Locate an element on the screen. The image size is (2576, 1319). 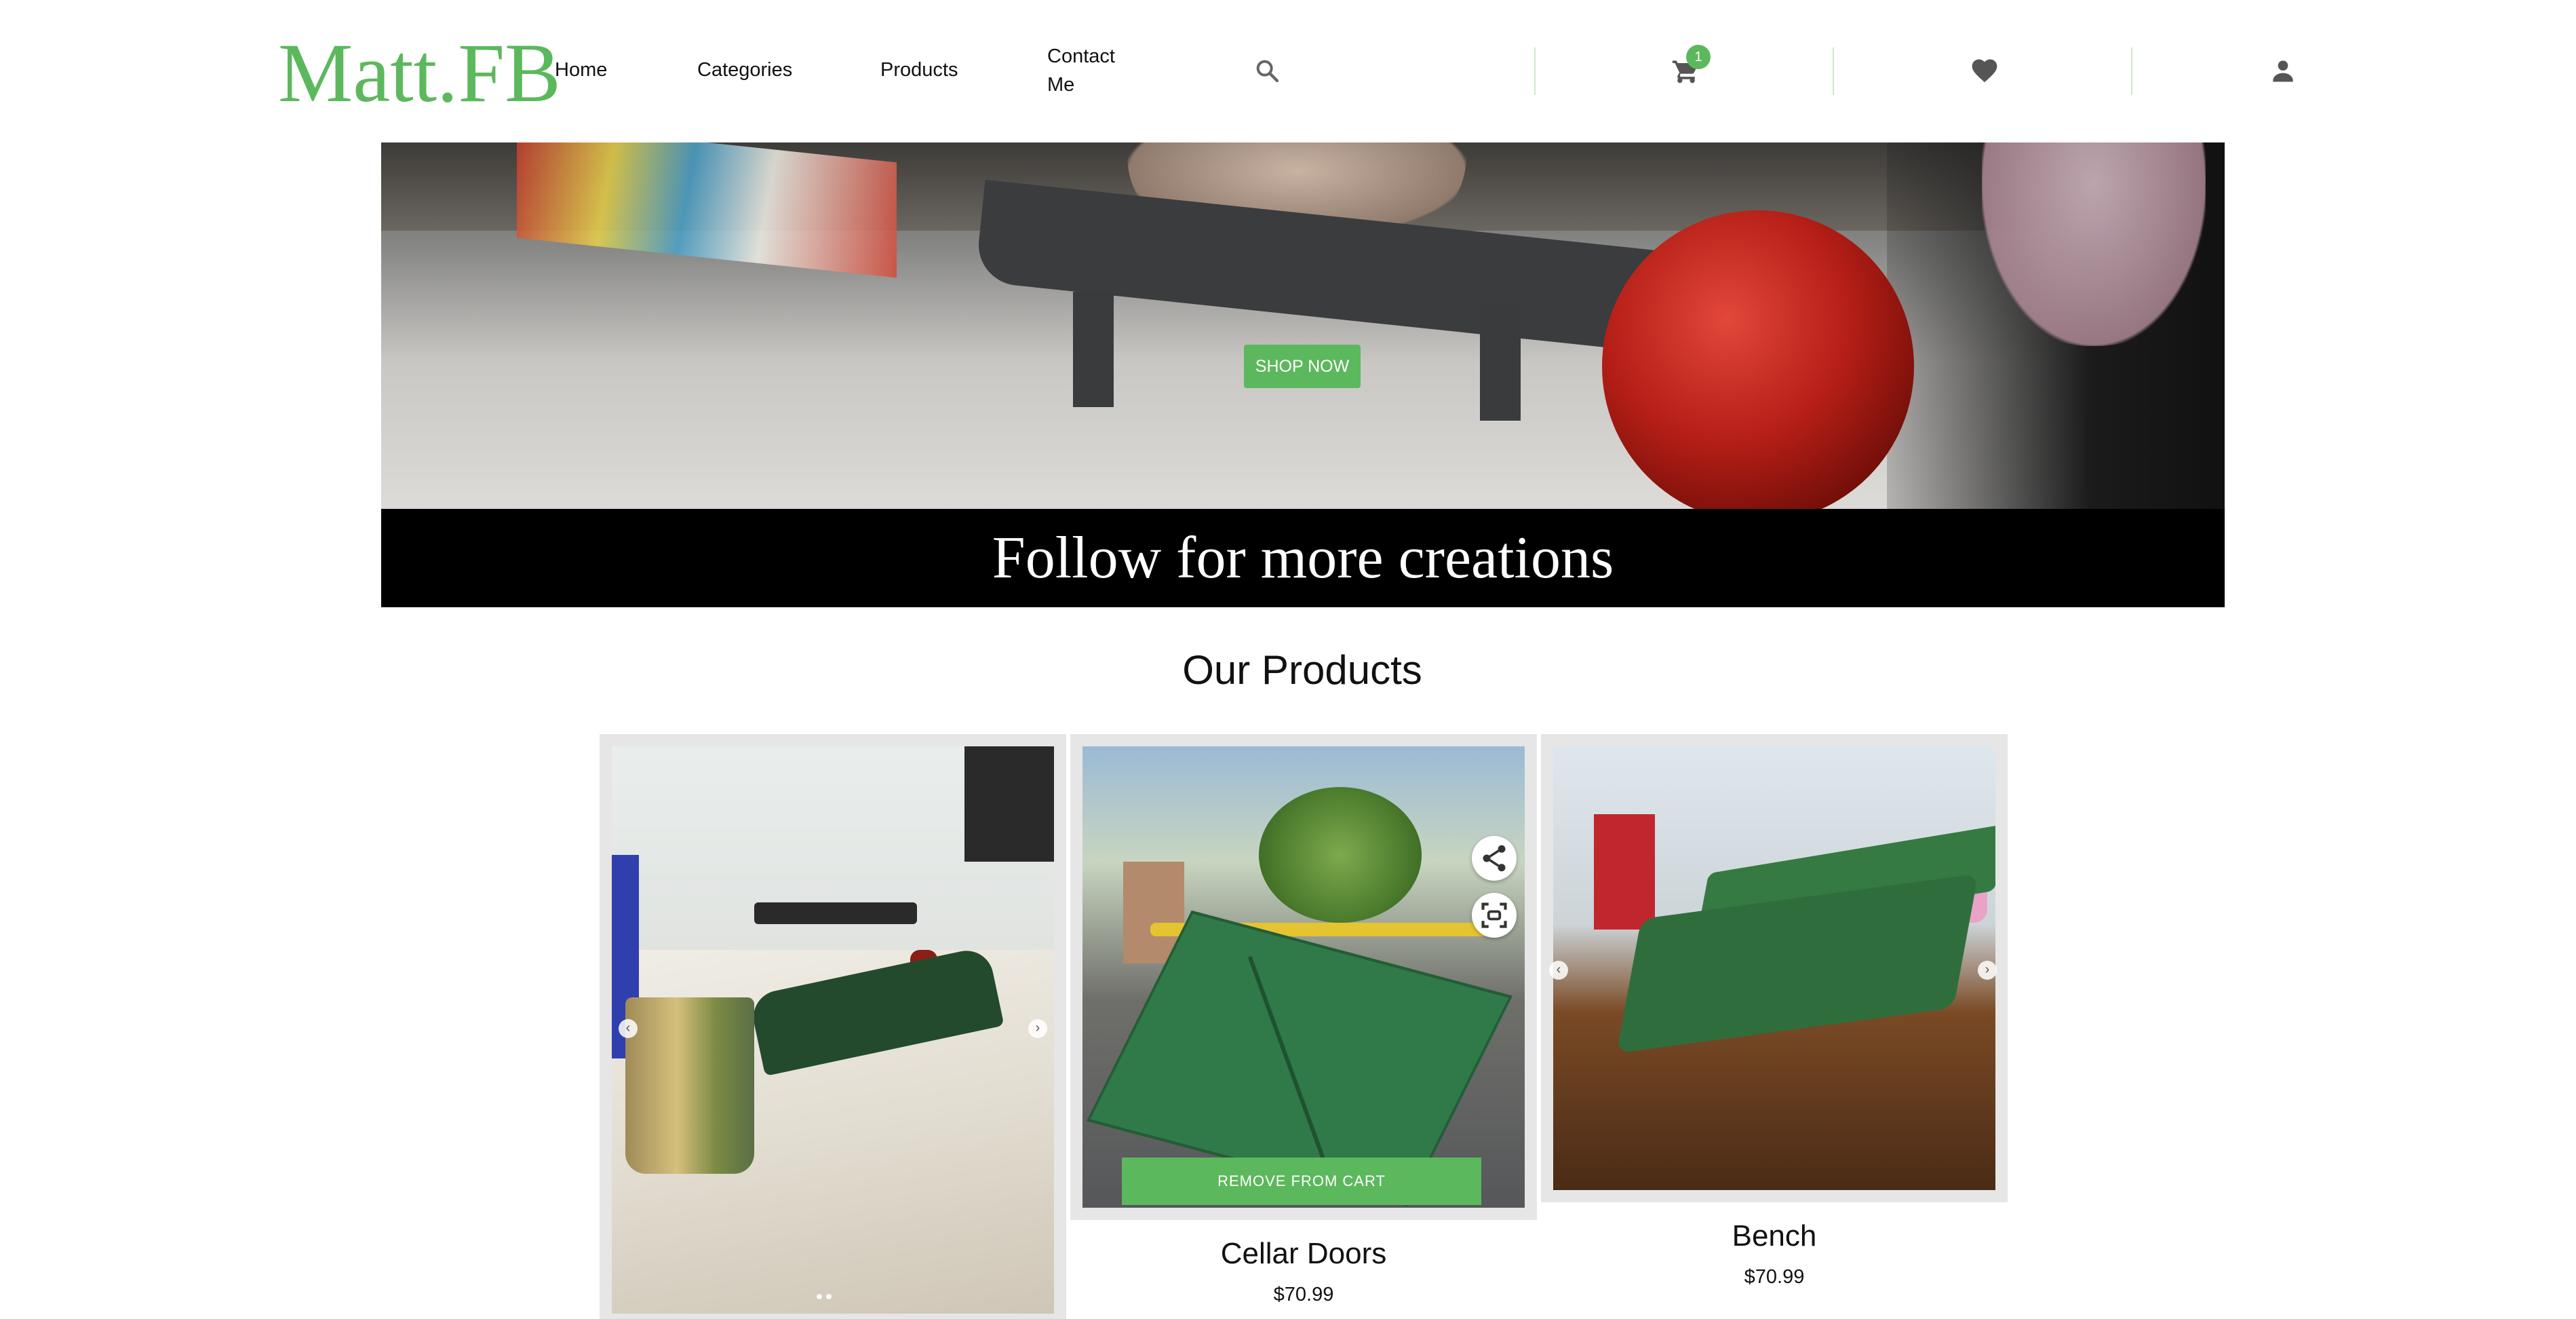
hero-red-ball is located at coordinates (1758, 359).